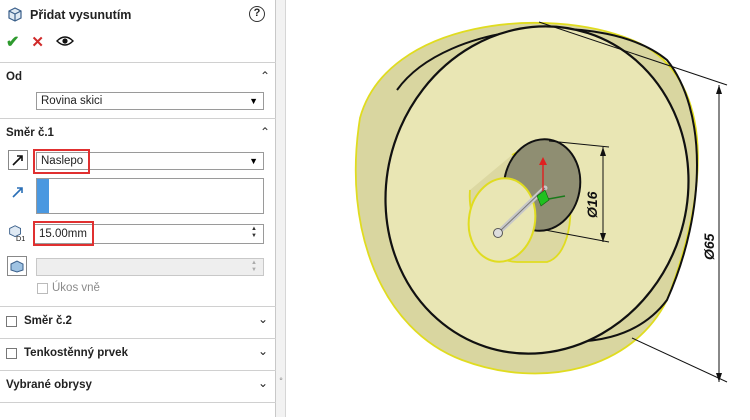  I want to click on thin-feature-checkbox, so click(11, 353).